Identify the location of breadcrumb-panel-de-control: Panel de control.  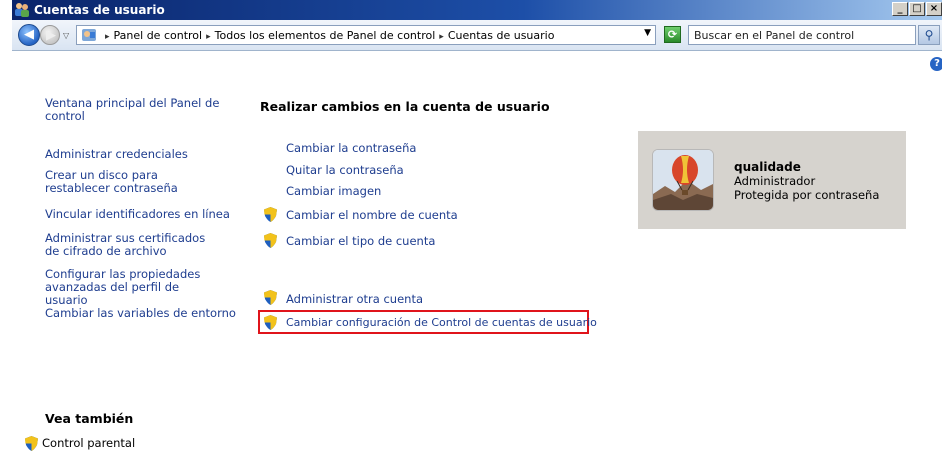
(158, 35).